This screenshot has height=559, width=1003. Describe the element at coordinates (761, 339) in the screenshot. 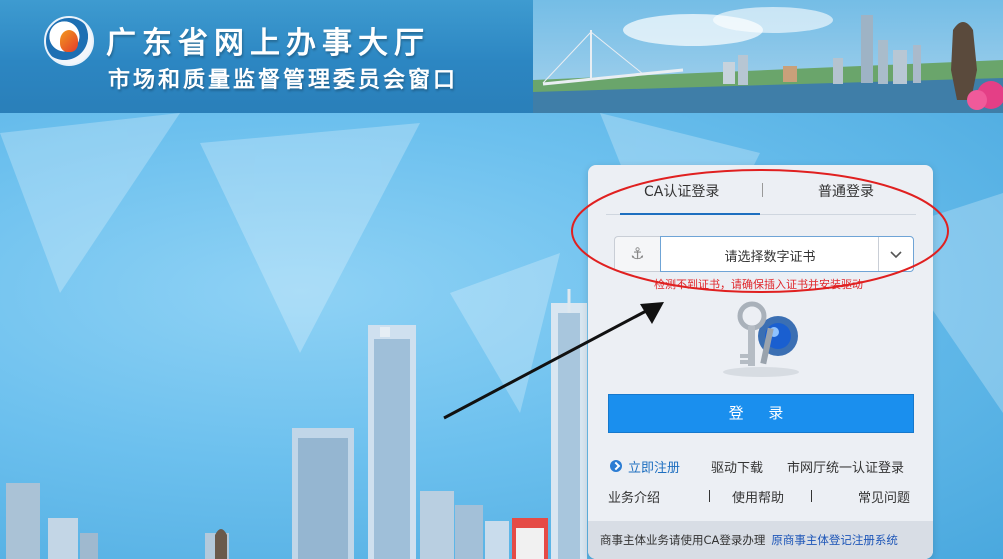

I see `usb-key-icon` at that location.